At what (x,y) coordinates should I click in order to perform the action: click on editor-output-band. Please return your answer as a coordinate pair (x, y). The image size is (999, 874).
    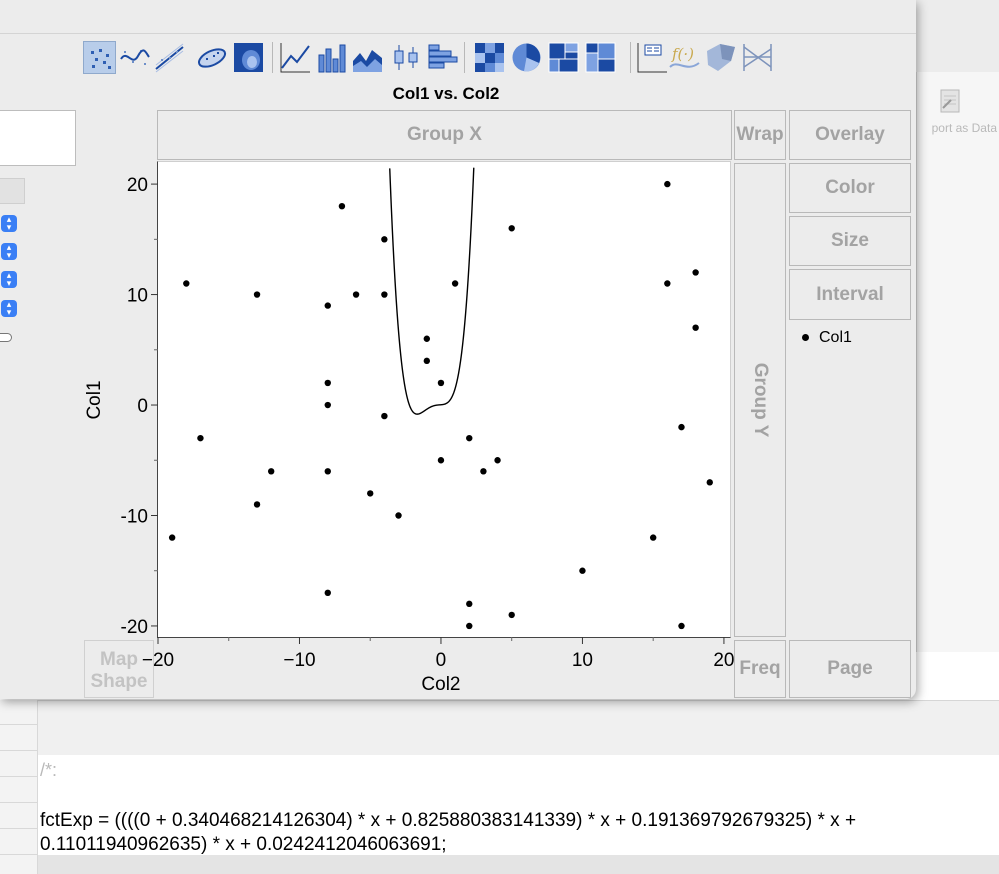
    Looking at the image, I should click on (518, 727).